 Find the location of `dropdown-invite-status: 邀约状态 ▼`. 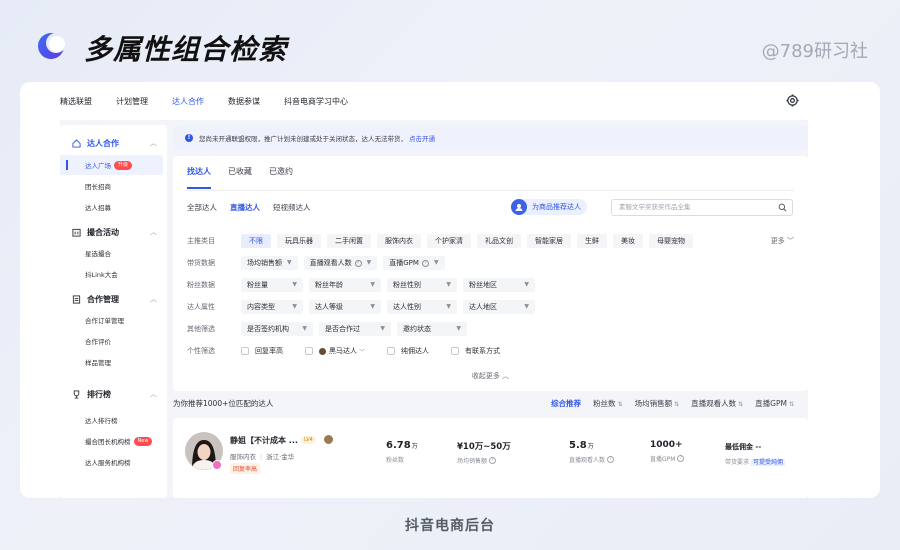

dropdown-invite-status: 邀约状态 ▼ is located at coordinates (432, 329).